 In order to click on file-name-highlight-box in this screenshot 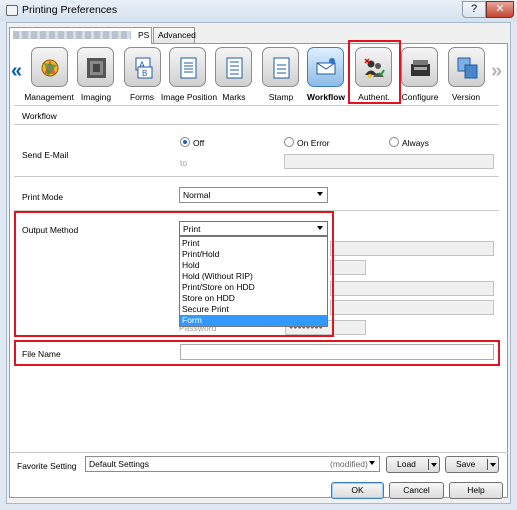, I will do `click(257, 353)`.